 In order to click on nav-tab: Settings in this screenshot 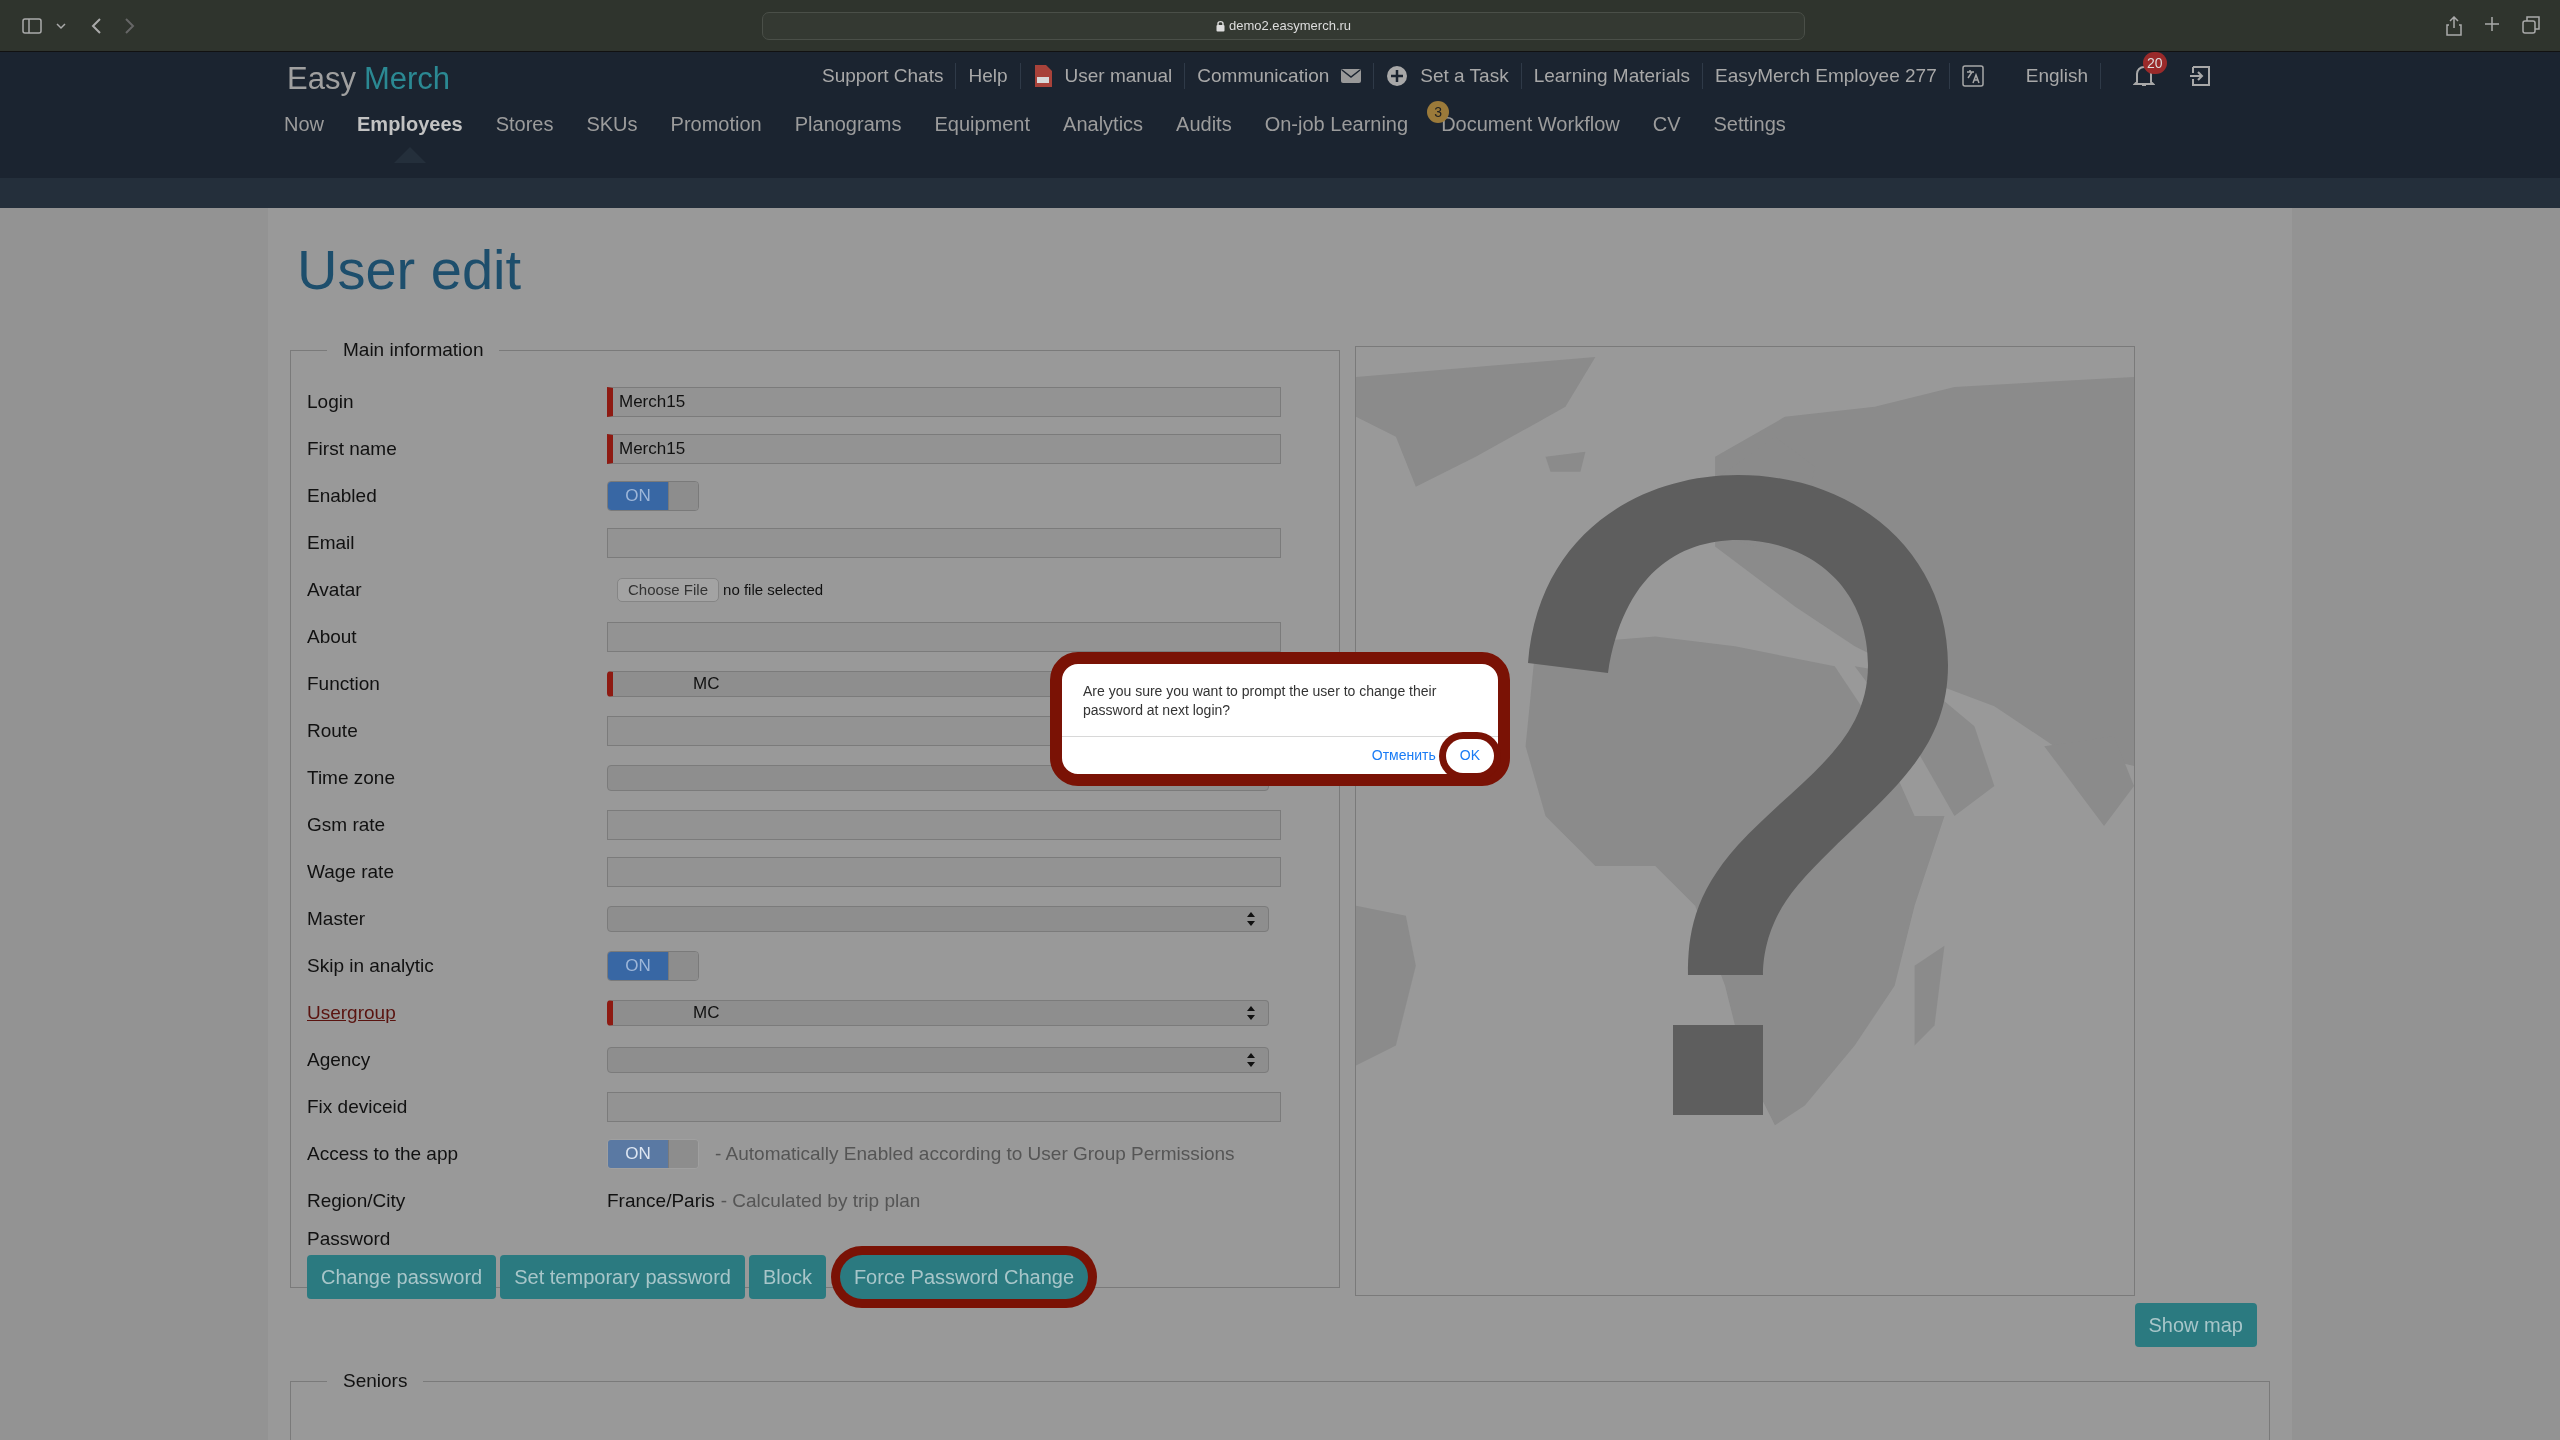, I will do `click(1749, 124)`.